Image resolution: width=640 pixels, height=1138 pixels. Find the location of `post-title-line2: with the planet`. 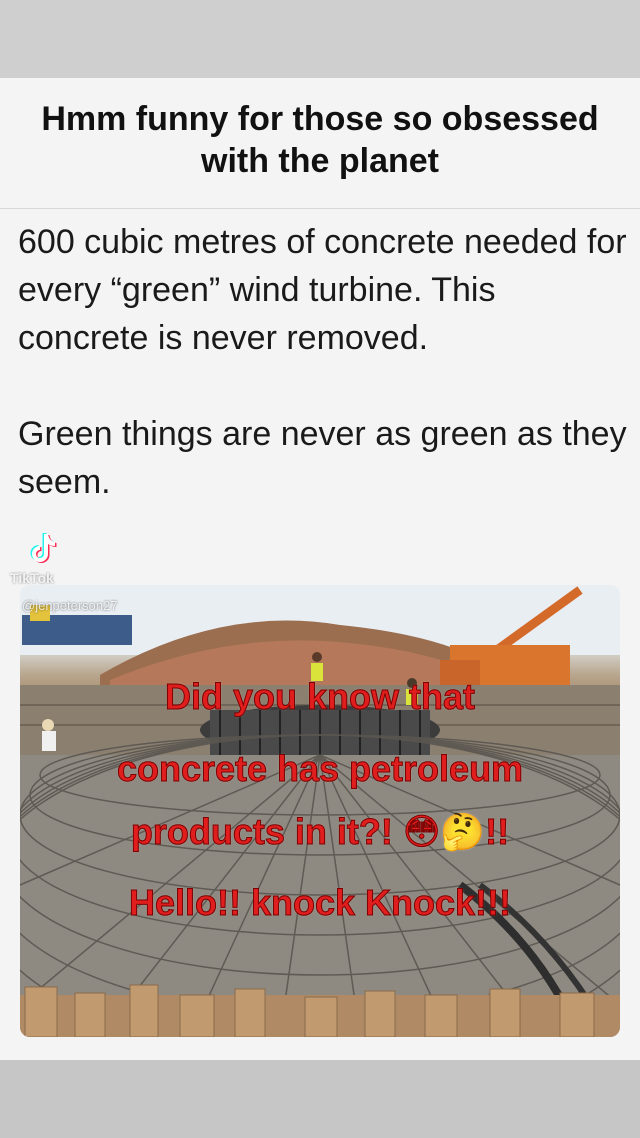

post-title-line2: with the planet is located at coordinates (320, 161).